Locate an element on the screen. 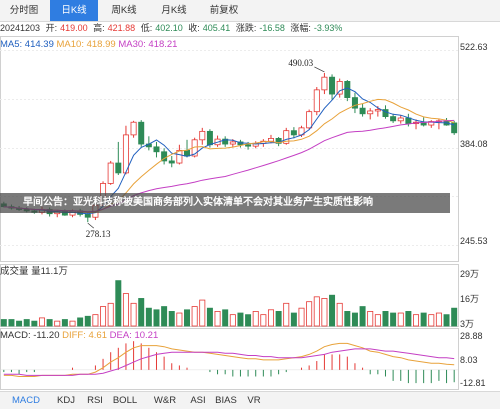  price-axis-mid: 384.08 is located at coordinates (474, 144).